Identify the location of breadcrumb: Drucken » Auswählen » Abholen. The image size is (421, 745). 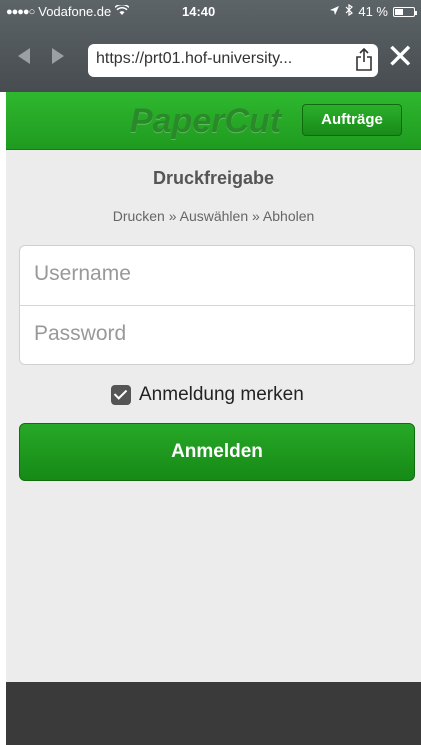
(213, 216).